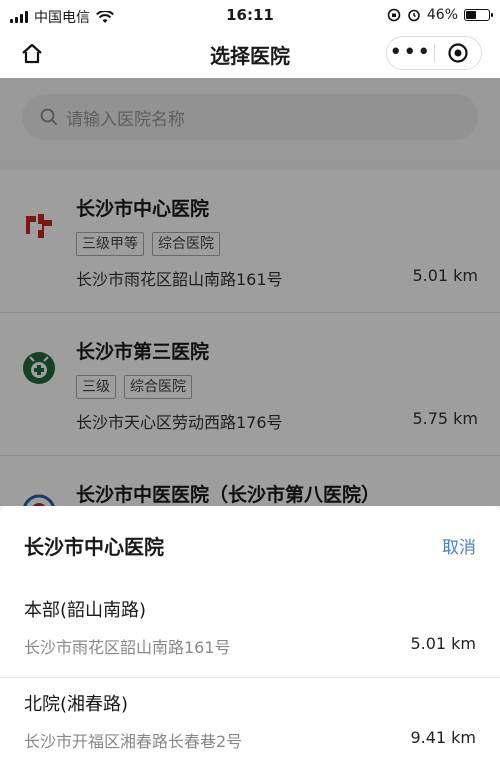 The image size is (500, 776). I want to click on branch-info-row: 长沙市雨花区韶山南路161号 5.01 km, so click(250, 646).